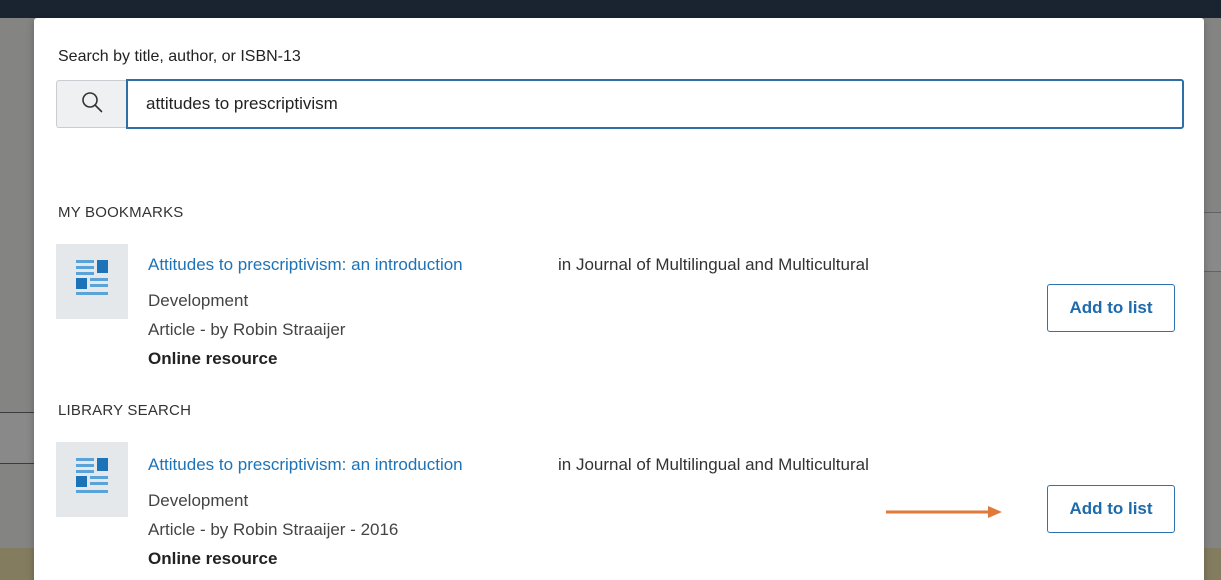  Describe the element at coordinates (179, 56) in the screenshot. I see `search-label: Search by title, author, or ISBN-13` at that location.